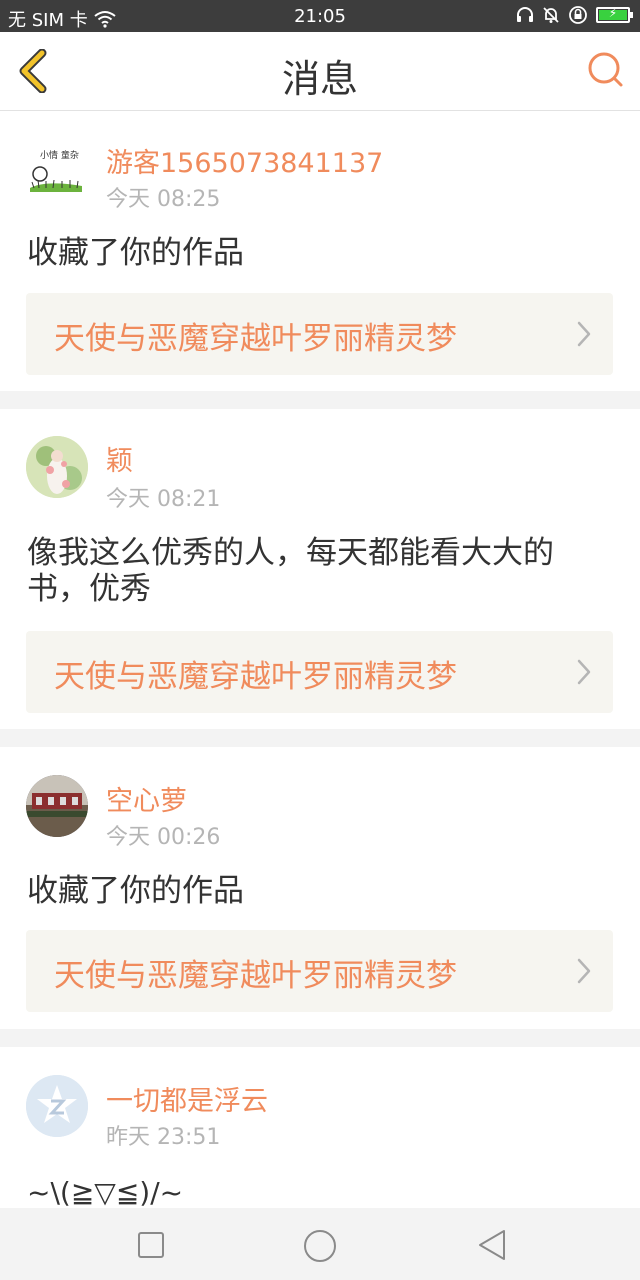 This screenshot has height=1280, width=640. Describe the element at coordinates (151, 1245) in the screenshot. I see `recent-apps-icon` at that location.